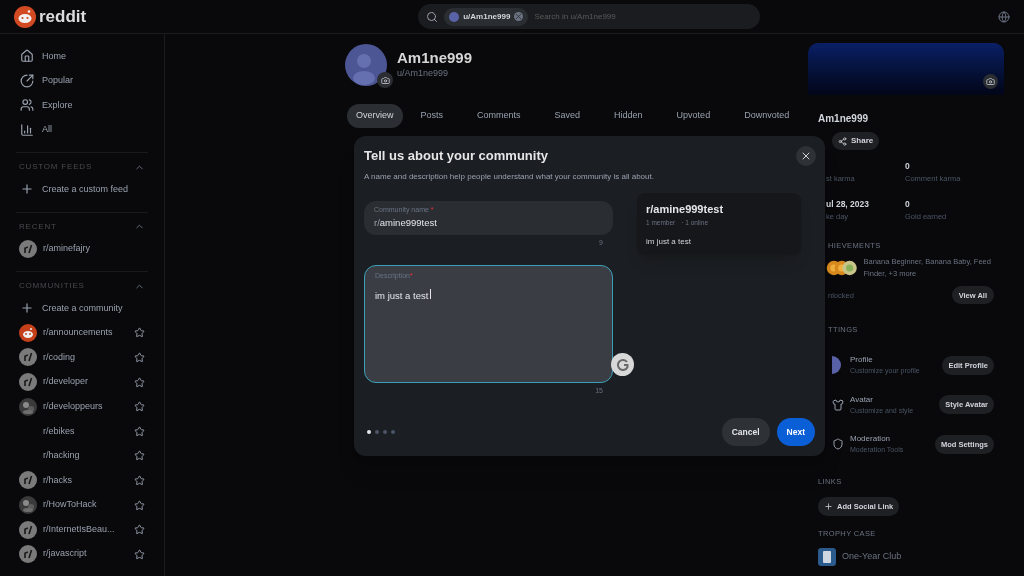  I want to click on community-link: r/ebikes, so click(85, 431).